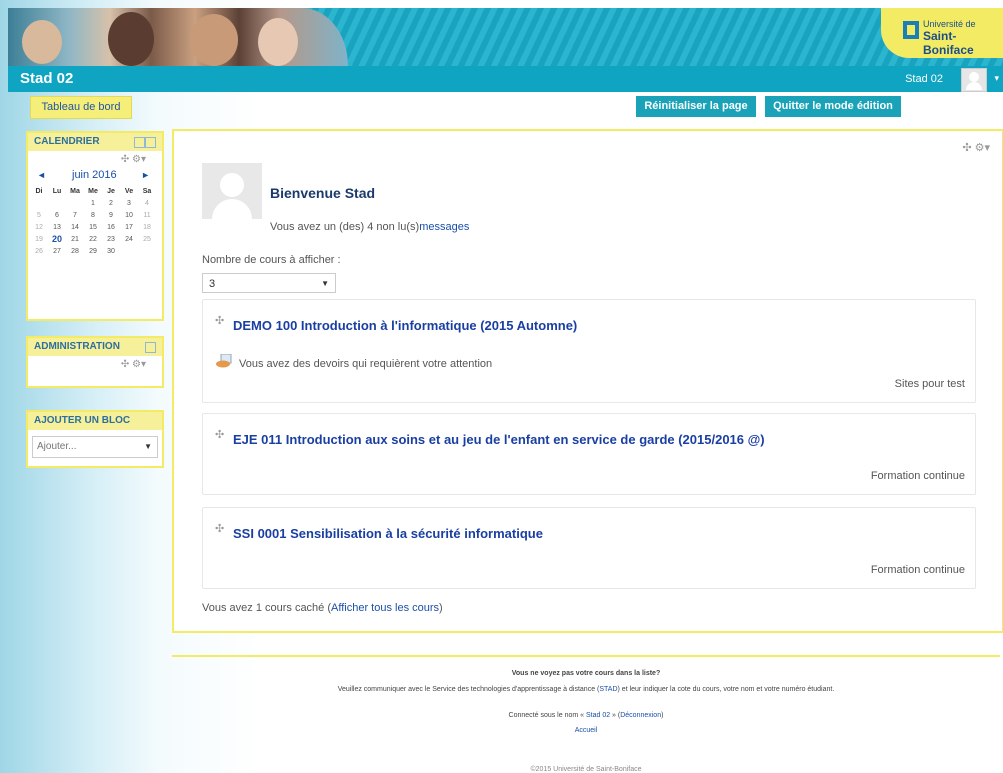 This screenshot has width=1003, height=773. I want to click on show-all-courses-link: Afficher tous les cours, so click(385, 608).